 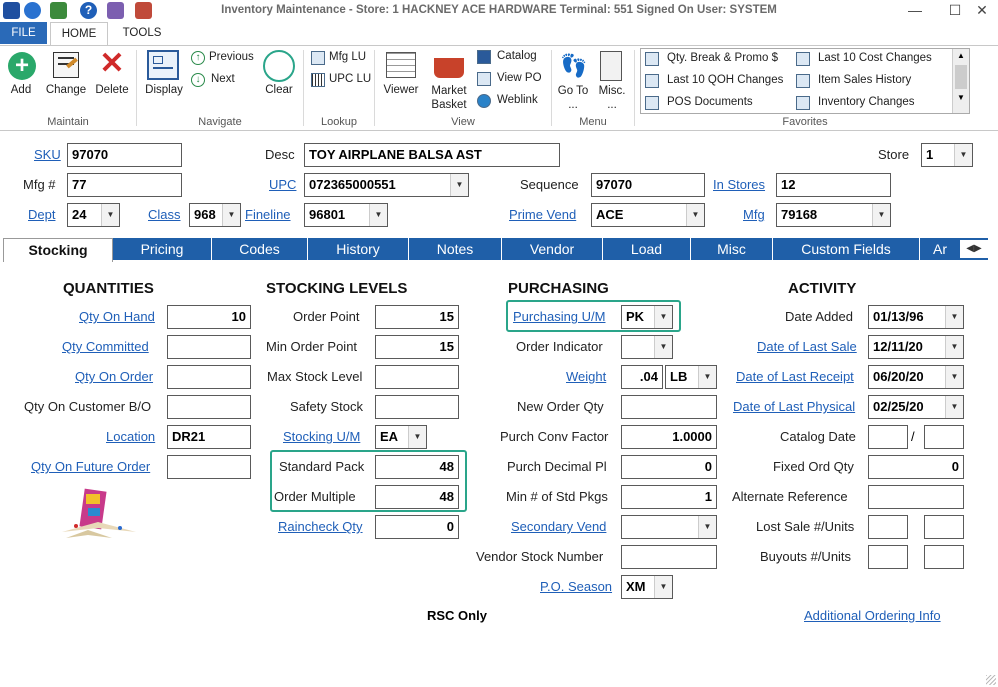 What do you see at coordinates (807, 346) in the screenshot?
I see `date-last-sale-link: Date of Last Sale` at bounding box center [807, 346].